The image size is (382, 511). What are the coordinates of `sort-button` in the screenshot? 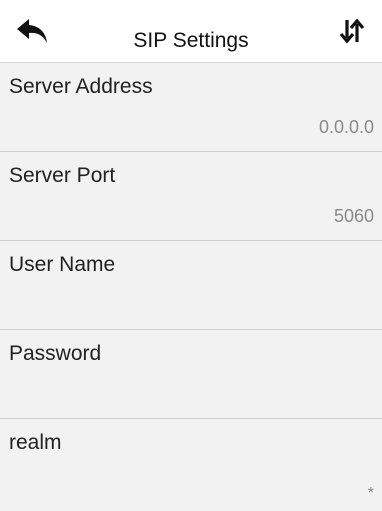 It's located at (352, 31).